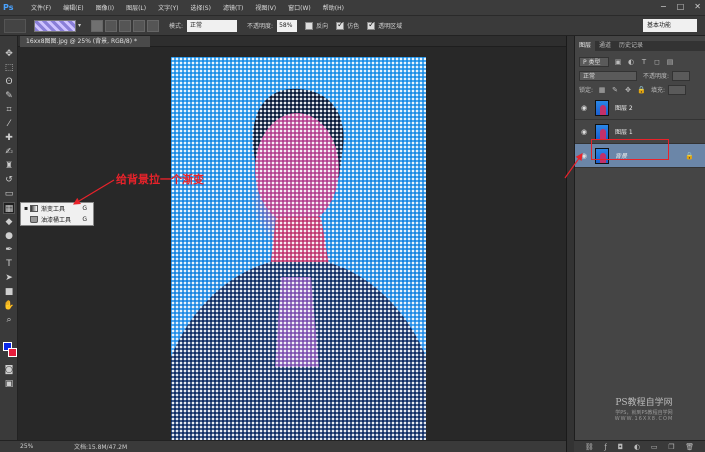 The image size is (705, 452). Describe the element at coordinates (34, 208) in the screenshot. I see `gradient-tool-icon` at that location.